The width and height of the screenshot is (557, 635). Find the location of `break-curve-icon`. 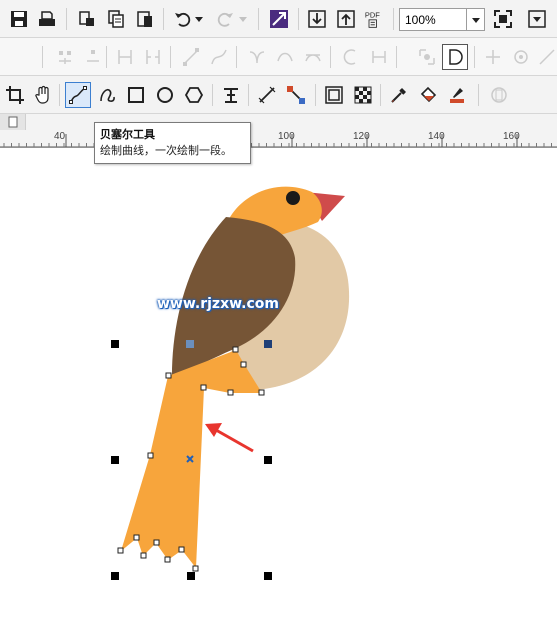

break-curve-icon is located at coordinates (153, 57).